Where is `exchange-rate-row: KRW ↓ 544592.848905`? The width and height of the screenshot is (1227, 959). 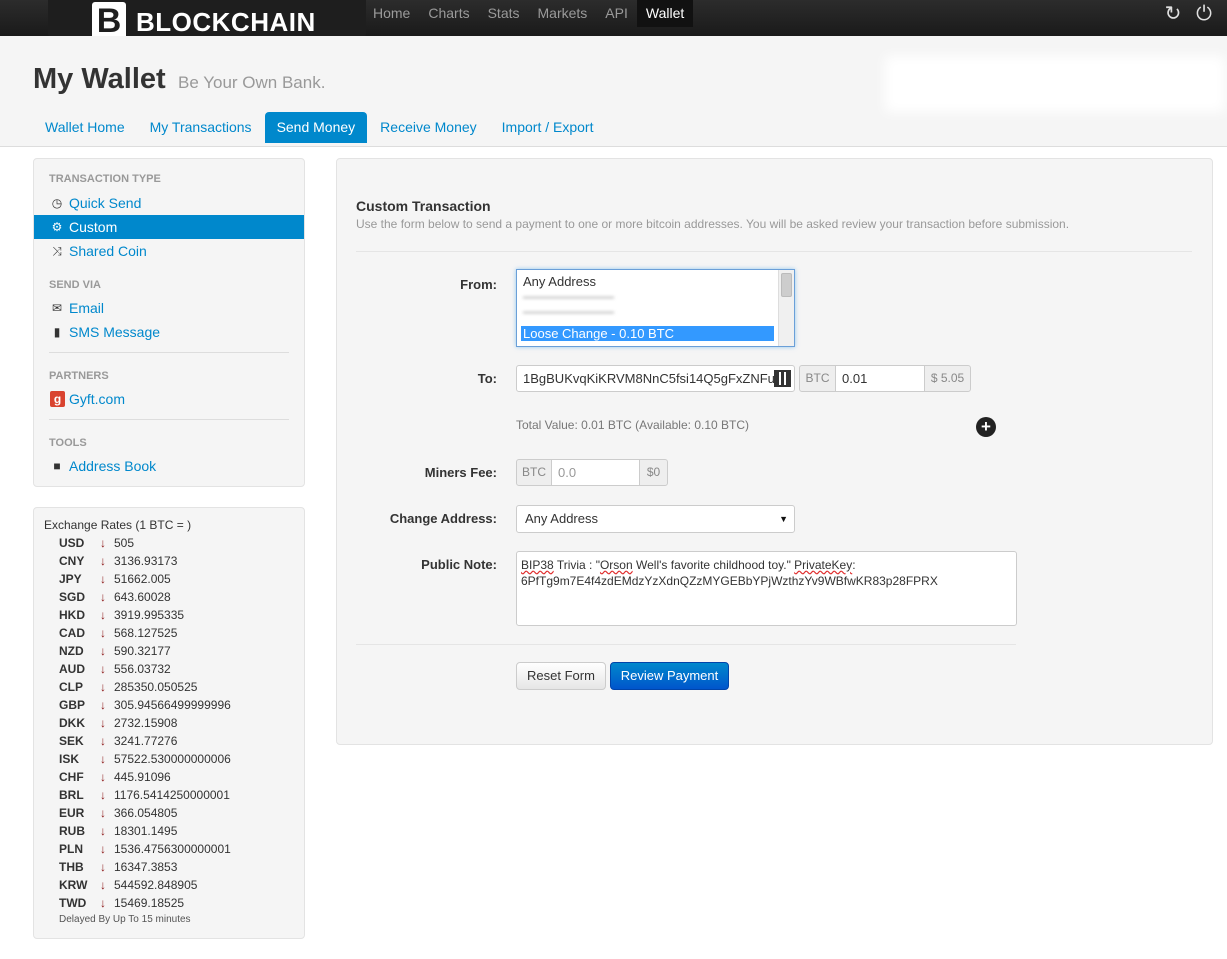
exchange-rate-row: KRW ↓ 544592.848905 is located at coordinates (169, 885).